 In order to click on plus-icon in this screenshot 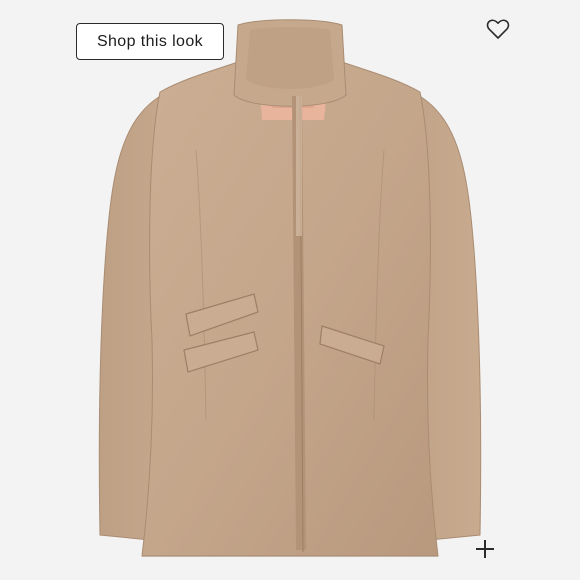, I will do `click(485, 549)`.